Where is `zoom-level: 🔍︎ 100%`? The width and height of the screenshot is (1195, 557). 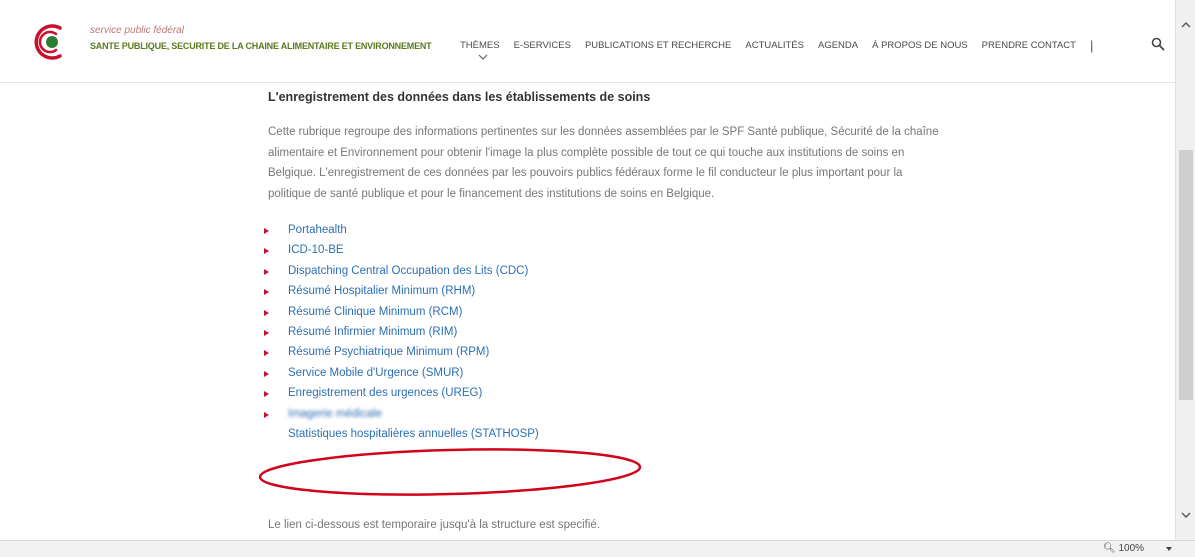 zoom-level: 🔍︎ 100% is located at coordinates (1123, 548).